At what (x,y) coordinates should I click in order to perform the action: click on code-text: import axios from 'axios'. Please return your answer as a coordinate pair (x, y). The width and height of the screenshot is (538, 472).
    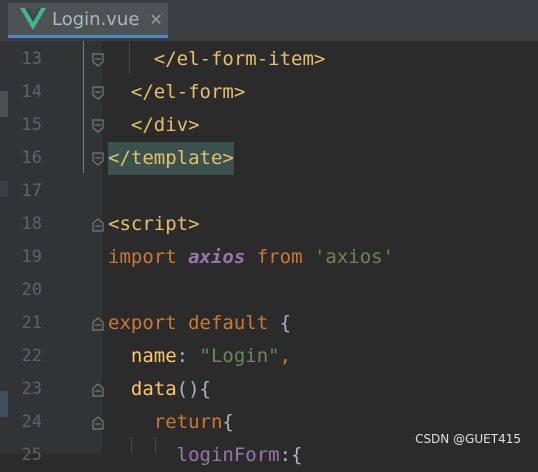
    Looking at the image, I should click on (251, 257).